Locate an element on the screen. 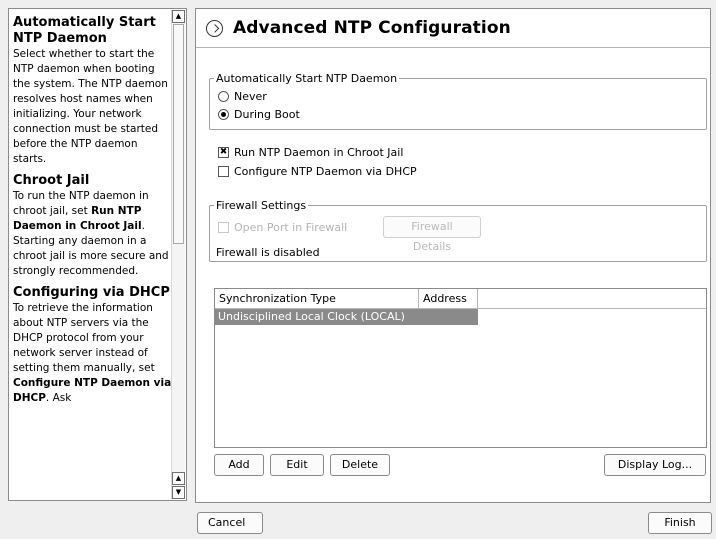 The width and height of the screenshot is (716, 539). open-port-checkbox: Open Port in Firewall is located at coordinates (282, 227).